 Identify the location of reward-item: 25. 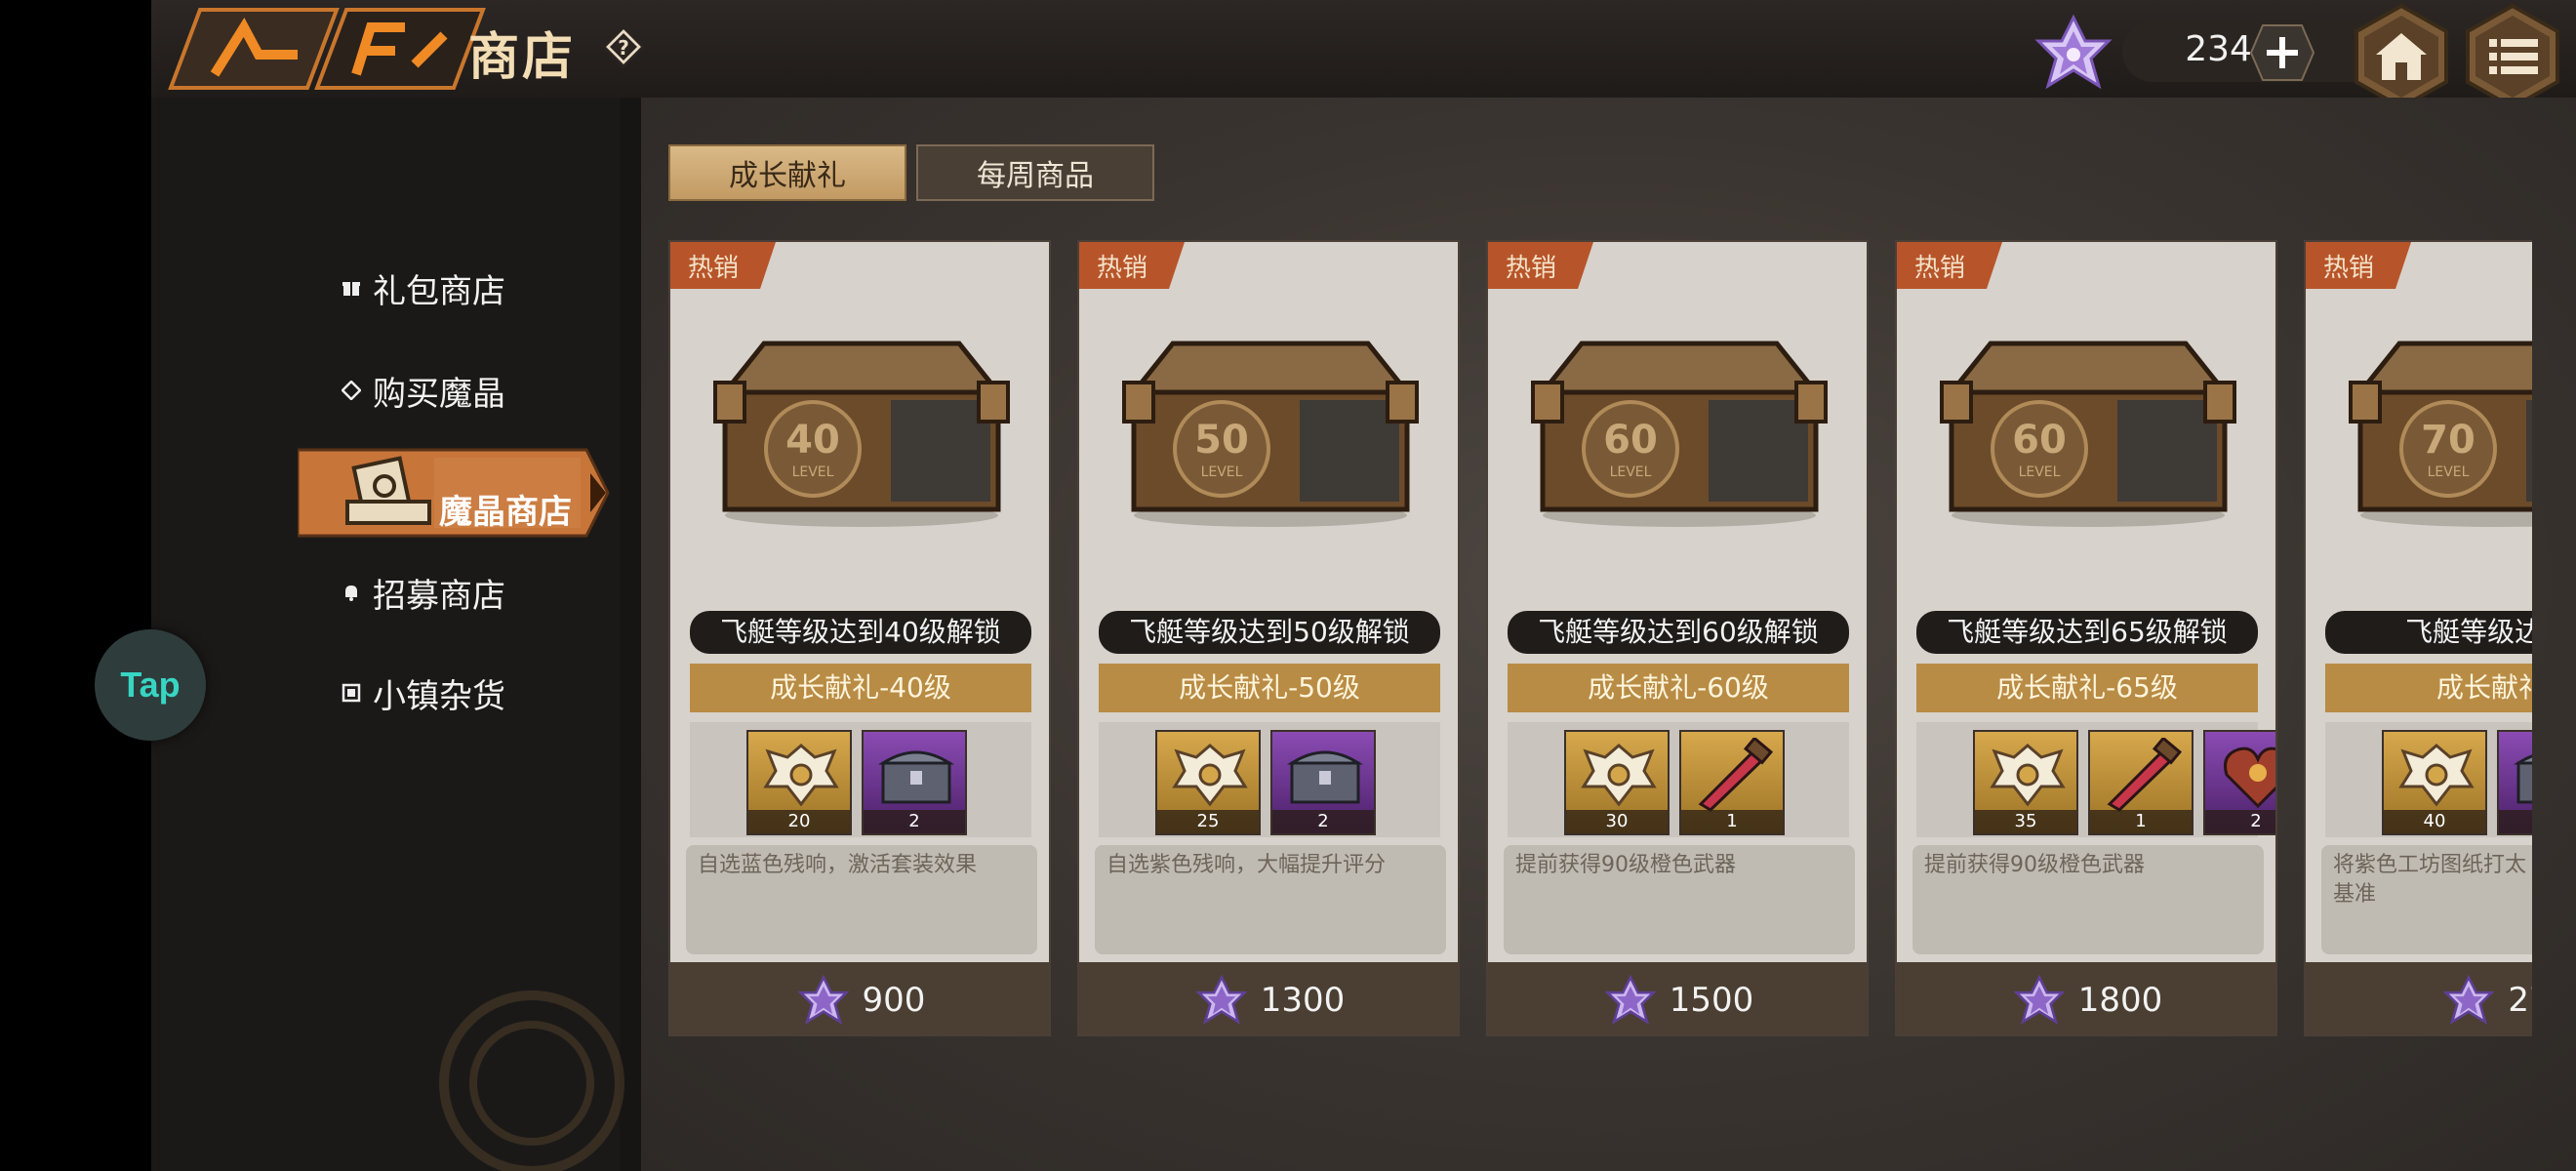
(1208, 782).